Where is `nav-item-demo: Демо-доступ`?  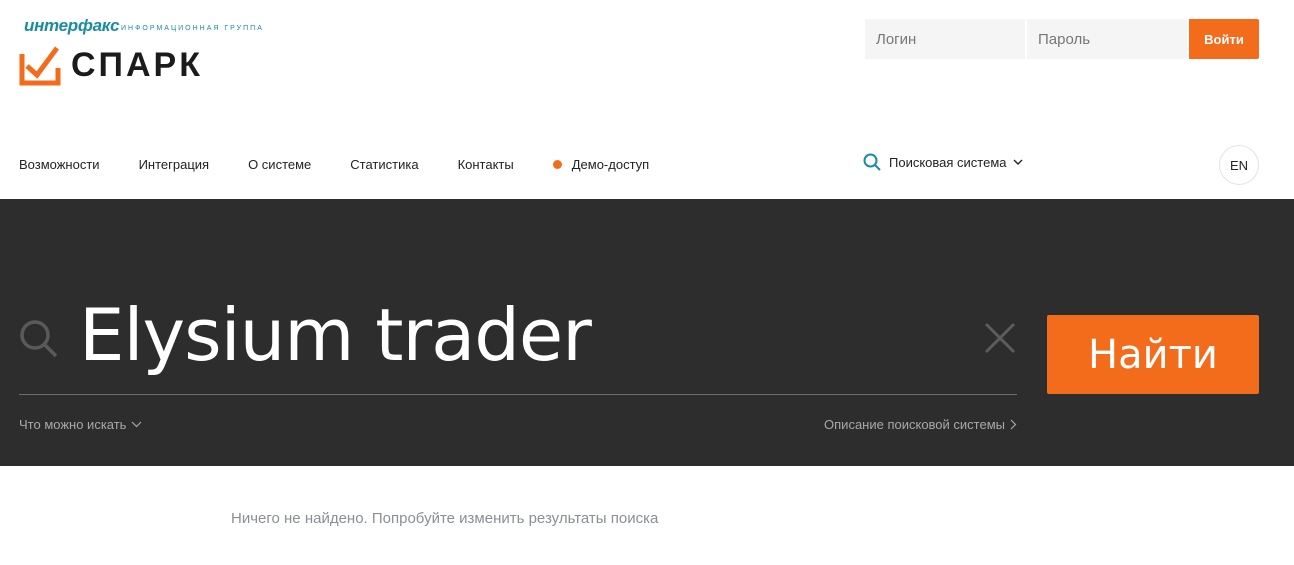
nav-item-demo: Демо-доступ is located at coordinates (601, 164).